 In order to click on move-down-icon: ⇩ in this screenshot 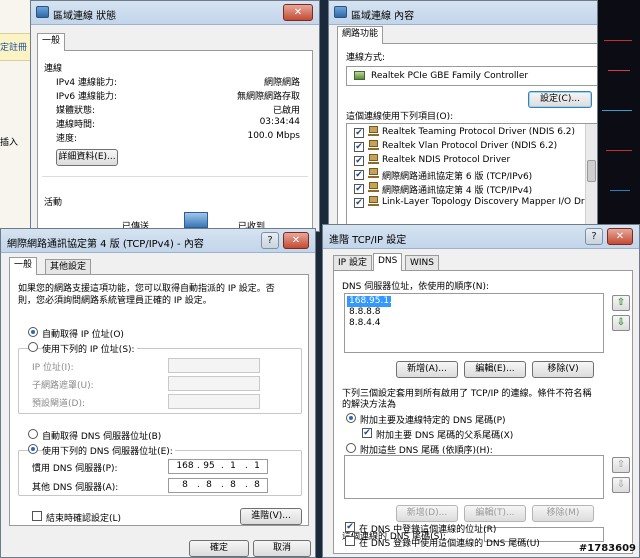, I will do `click(621, 323)`.